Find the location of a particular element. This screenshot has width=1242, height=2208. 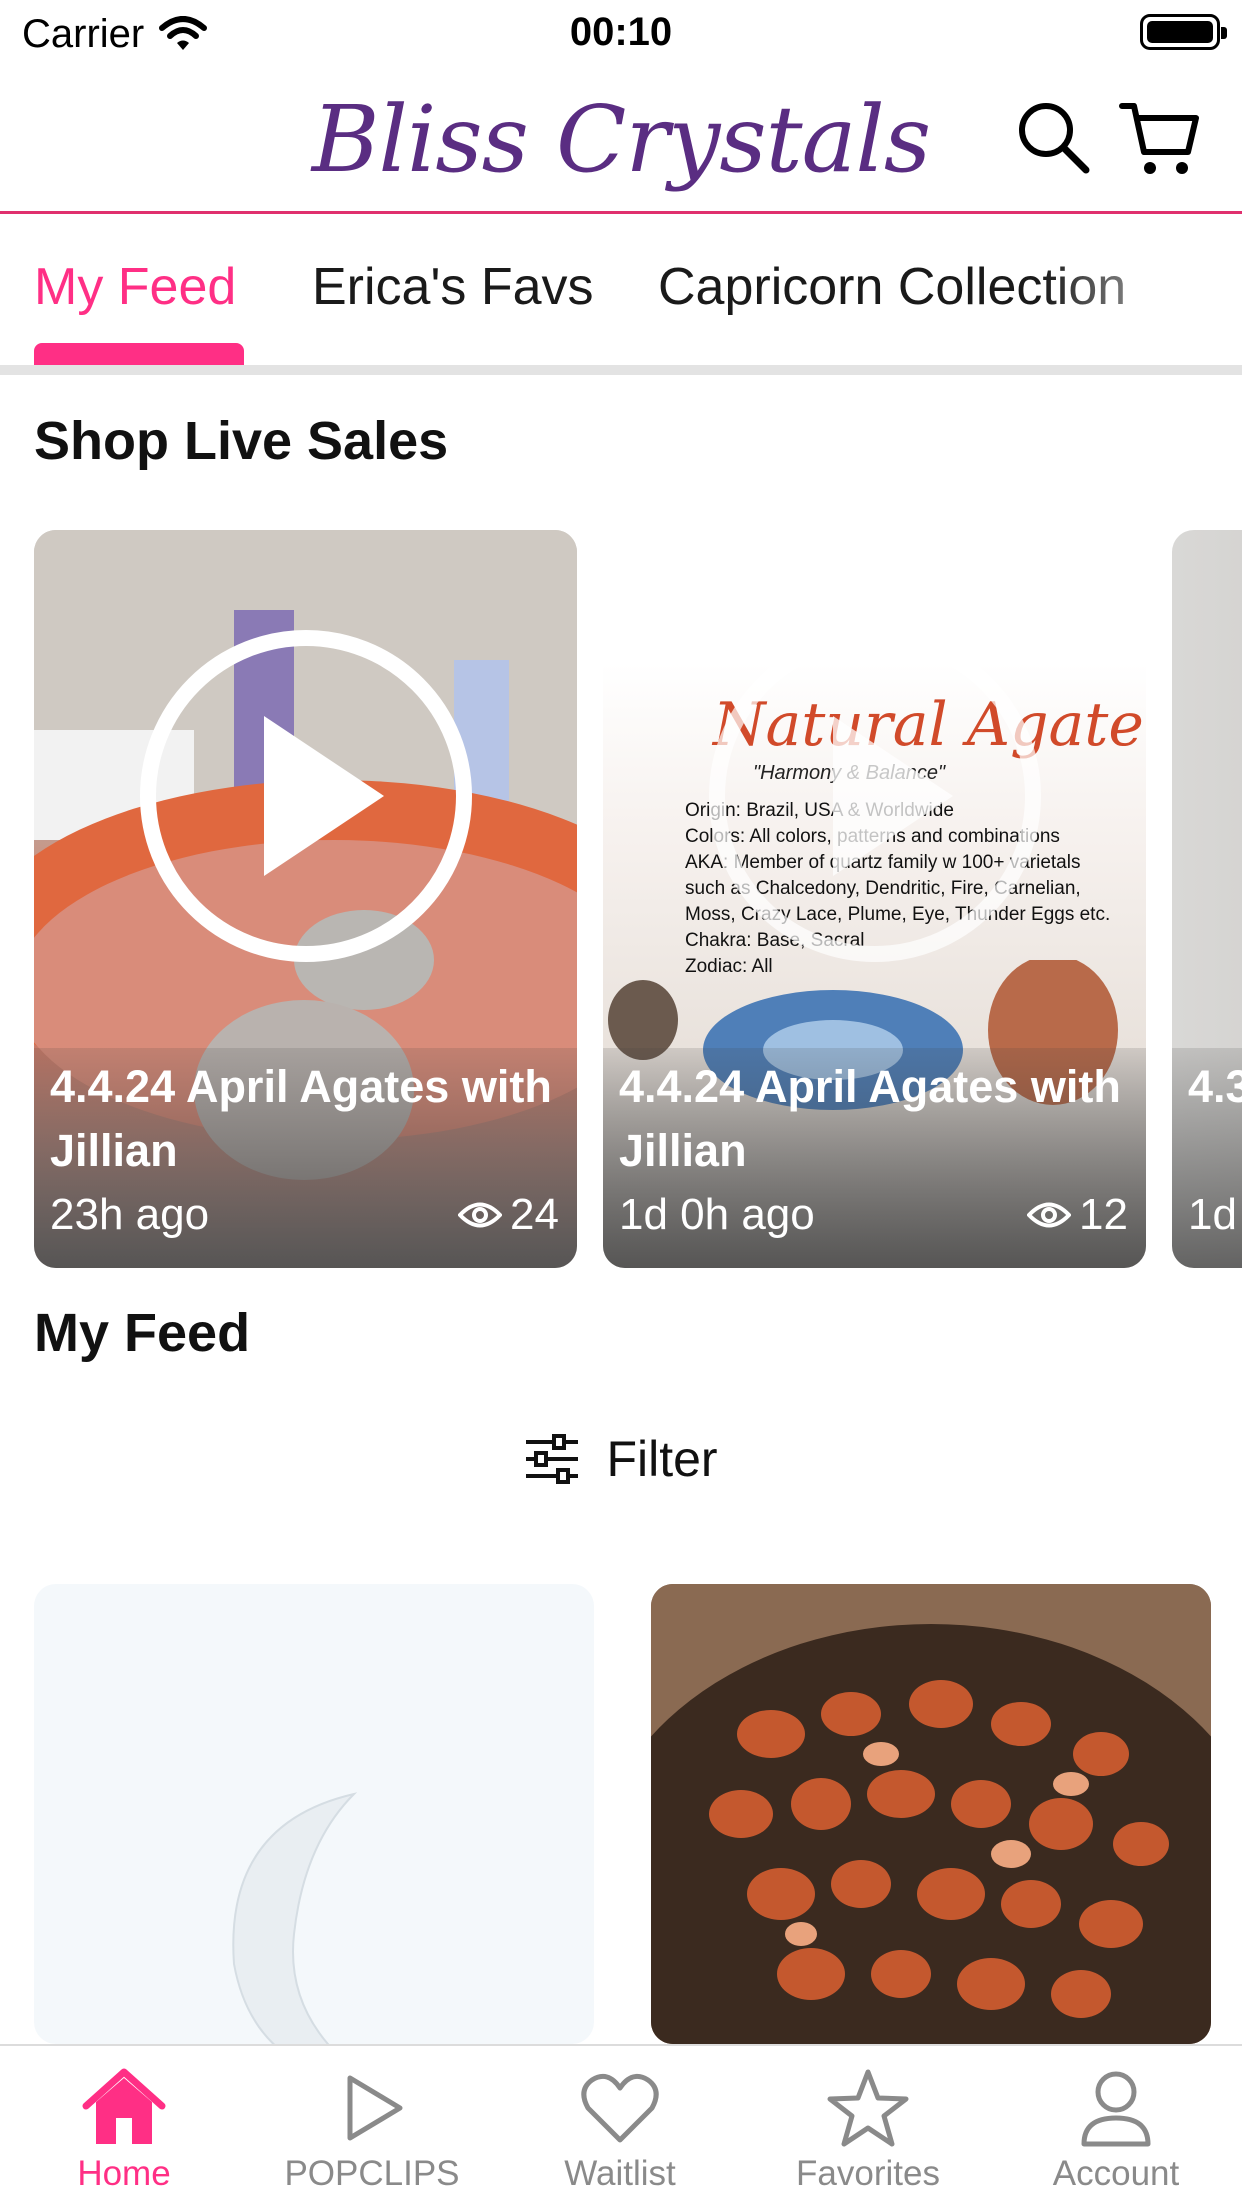

tabs-divider is located at coordinates (621, 370).